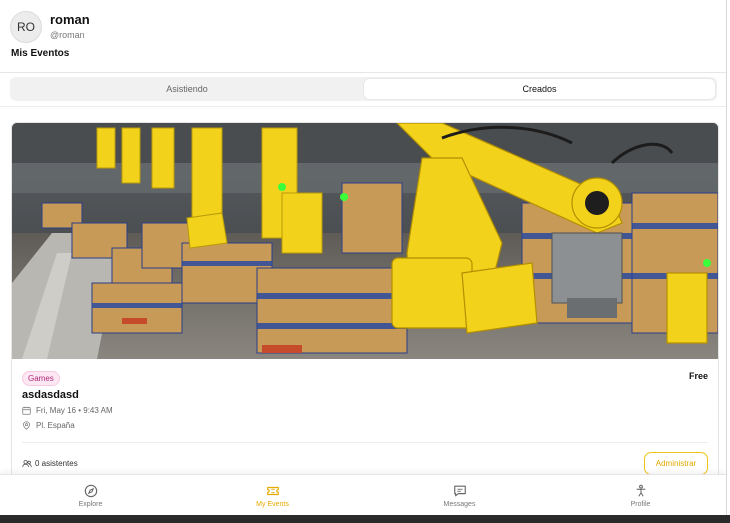  I want to click on location-pin-icon, so click(26, 425).